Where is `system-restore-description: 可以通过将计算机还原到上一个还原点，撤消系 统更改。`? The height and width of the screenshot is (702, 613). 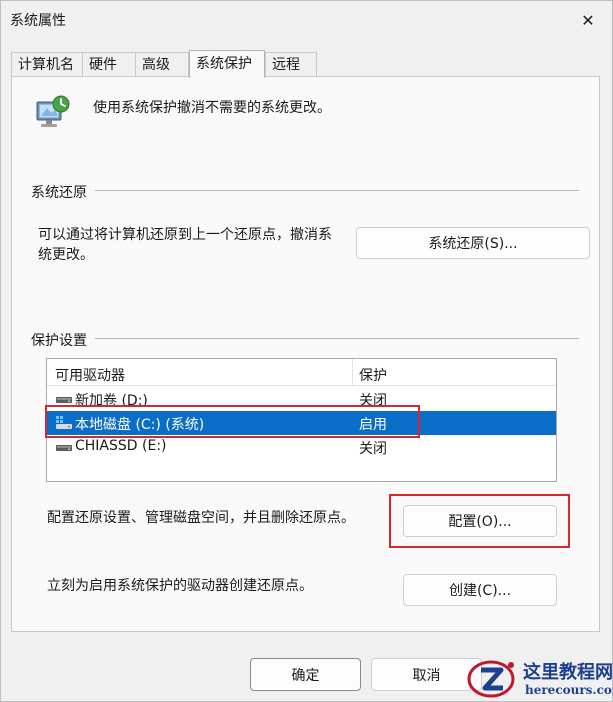
system-restore-description: 可以通过将计算机还原到上一个还原点，撤消系 统更改。 is located at coordinates (185, 245).